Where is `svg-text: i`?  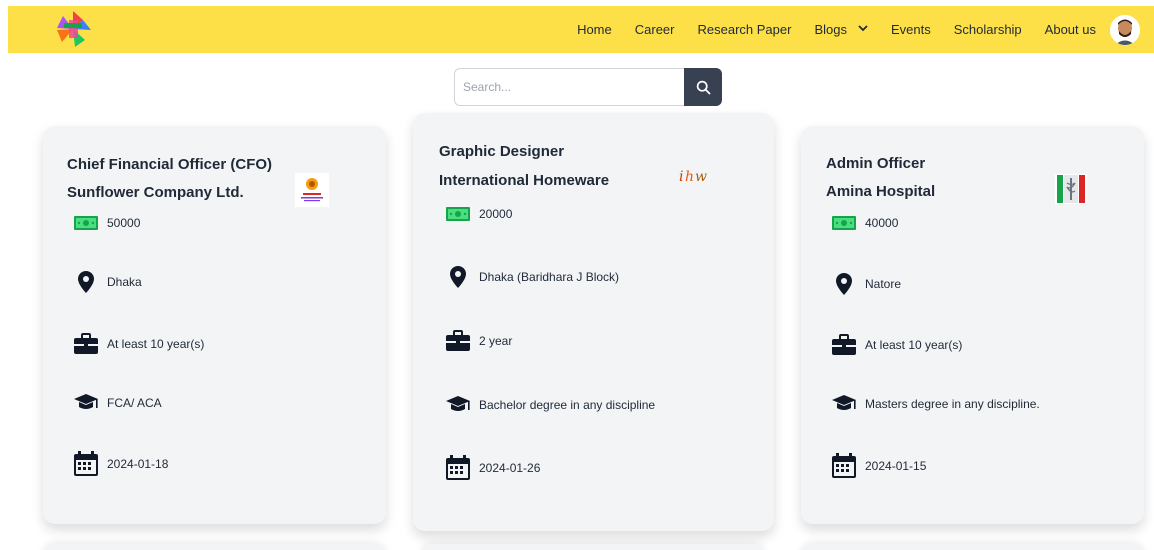
svg-text: i is located at coordinates (681, 177).